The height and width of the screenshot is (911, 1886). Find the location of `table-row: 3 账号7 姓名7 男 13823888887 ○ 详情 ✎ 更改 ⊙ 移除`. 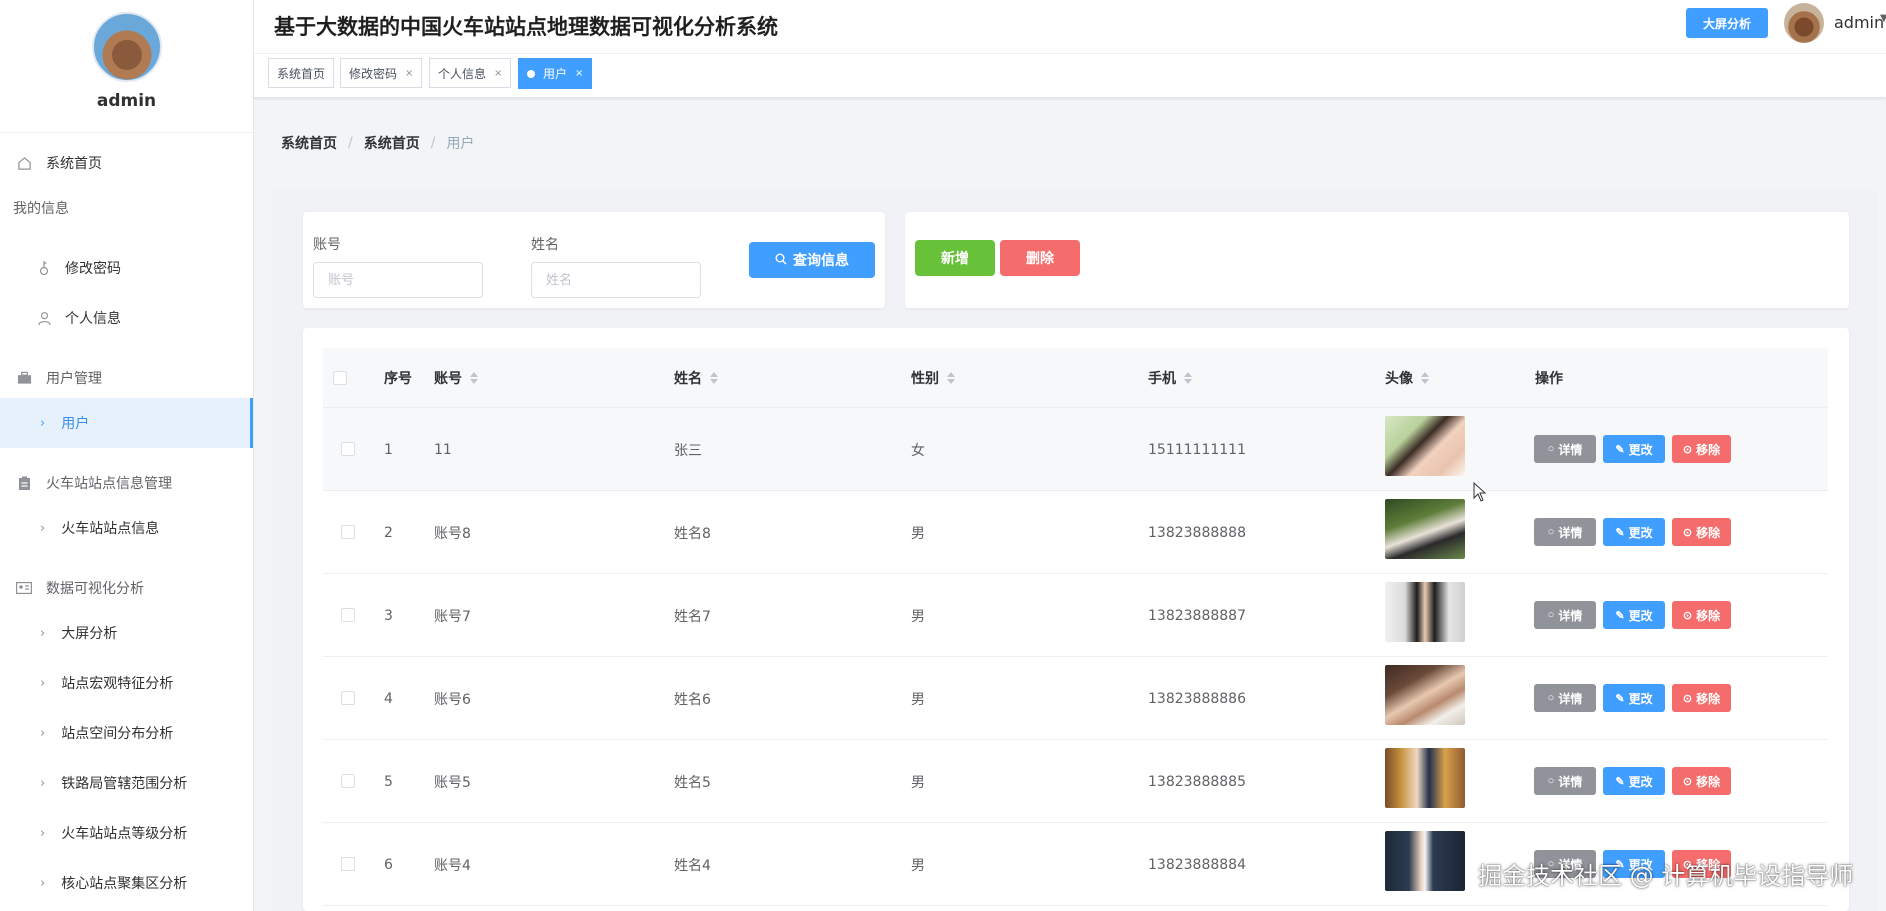

table-row: 3 账号7 姓名7 男 13823888887 ○ 详情 ✎ 更改 ⊙ 移除 is located at coordinates (1075, 615).